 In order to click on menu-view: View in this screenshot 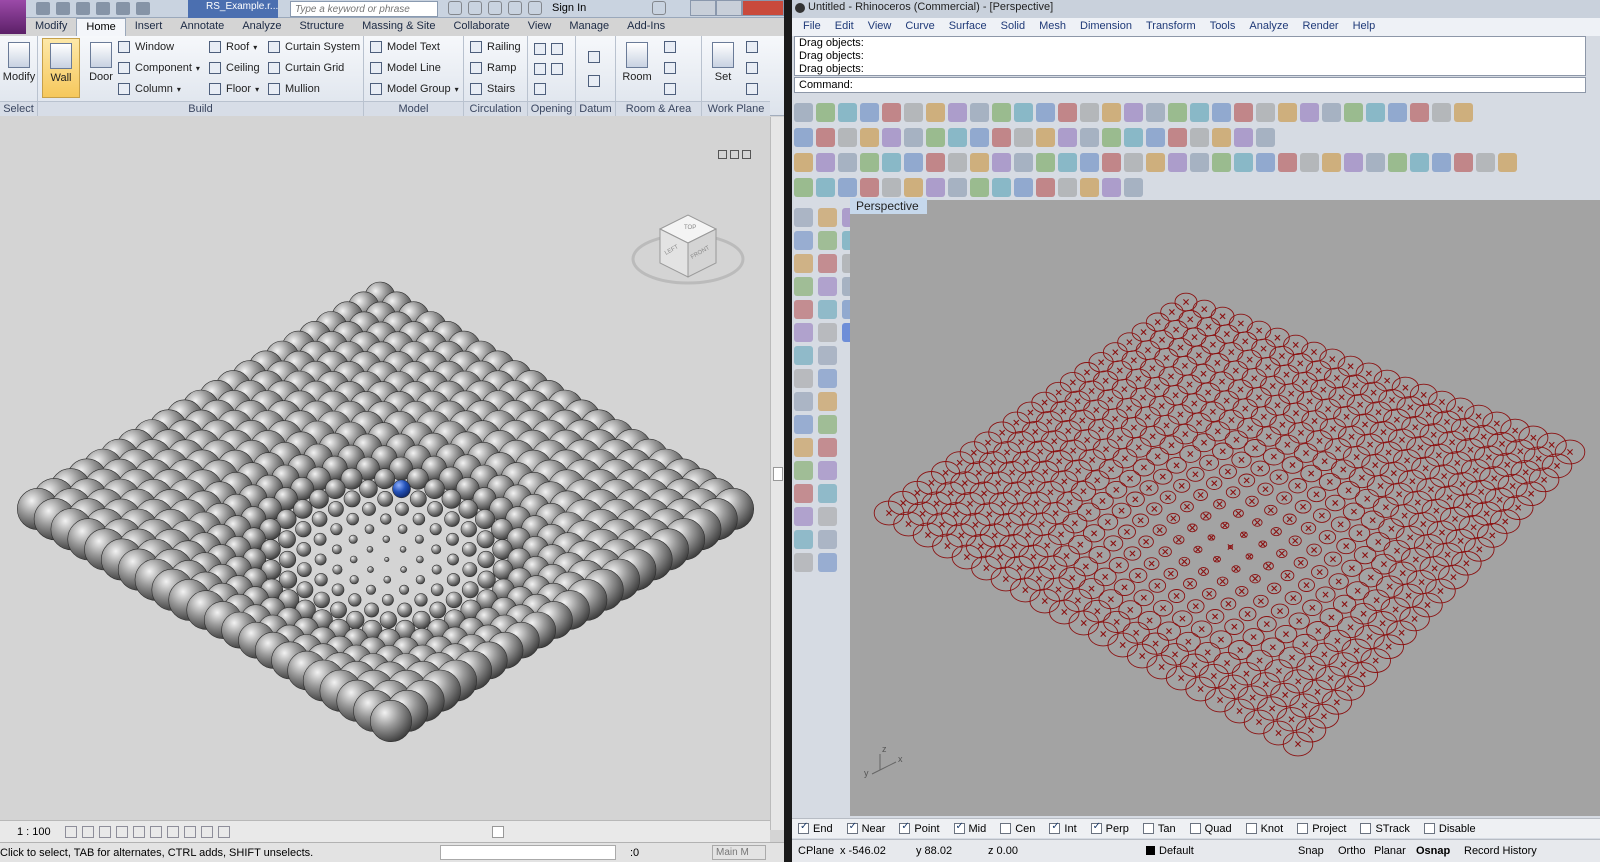, I will do `click(880, 27)`.